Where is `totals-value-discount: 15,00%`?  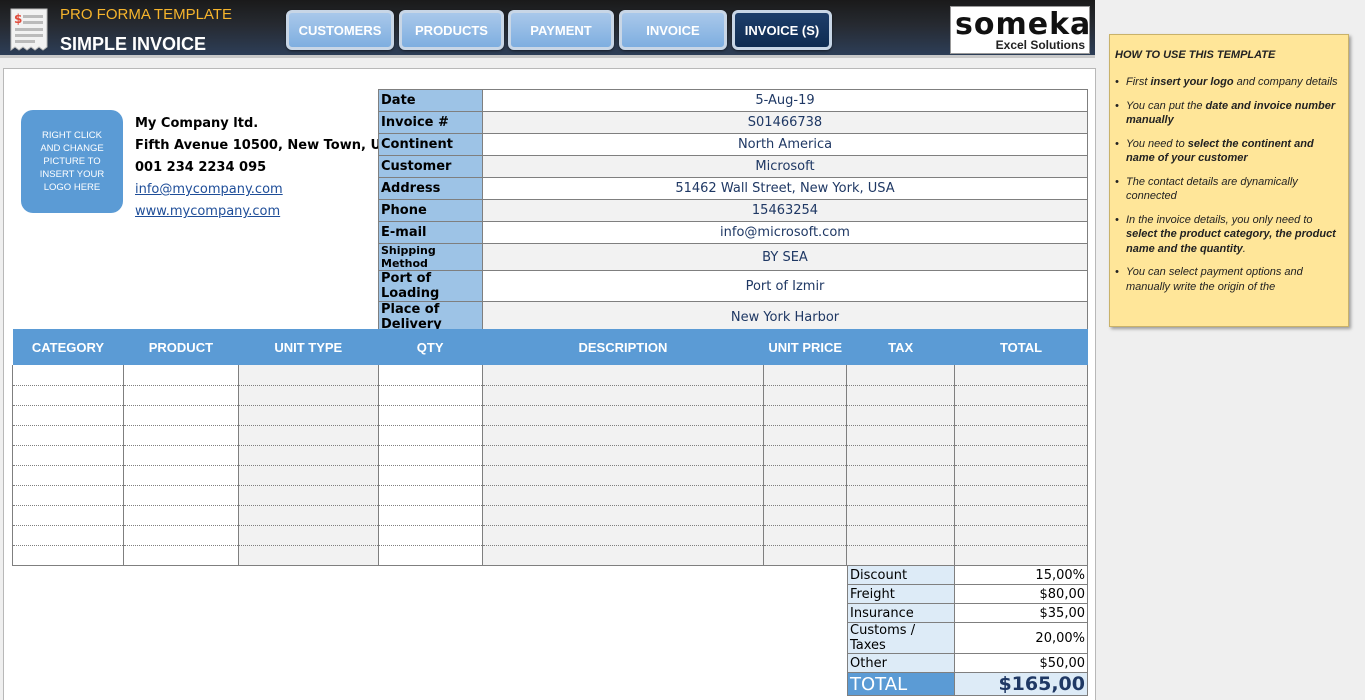
totals-value-discount: 15,00% is located at coordinates (1021, 575).